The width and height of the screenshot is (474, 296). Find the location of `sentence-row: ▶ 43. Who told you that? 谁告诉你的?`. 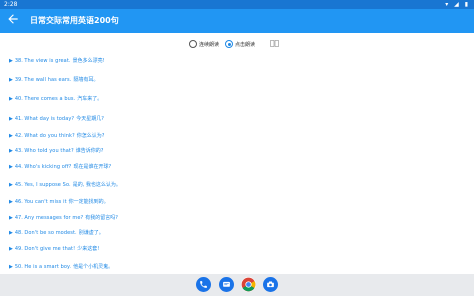

sentence-row: ▶ 43. Who told you that? 谁告诉你的? is located at coordinates (56, 151).